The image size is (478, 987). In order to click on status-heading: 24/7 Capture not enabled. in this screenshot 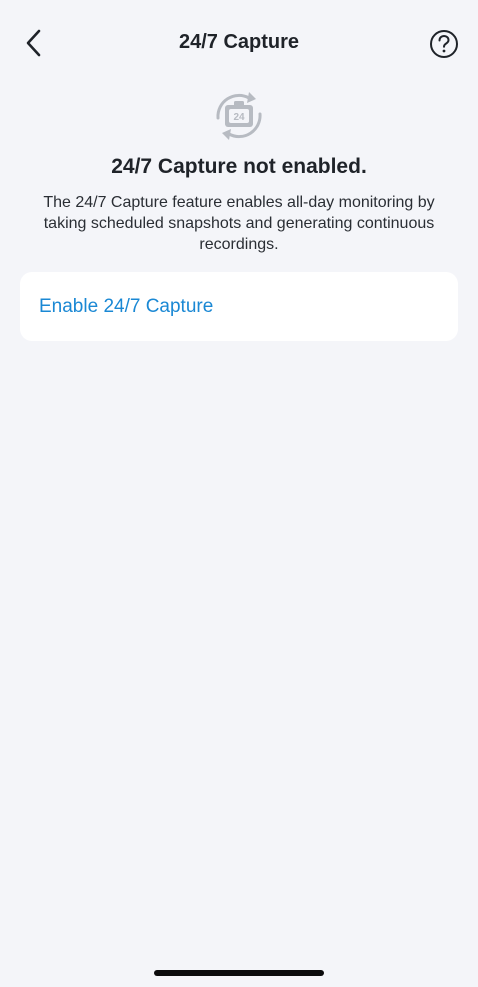, I will do `click(239, 166)`.